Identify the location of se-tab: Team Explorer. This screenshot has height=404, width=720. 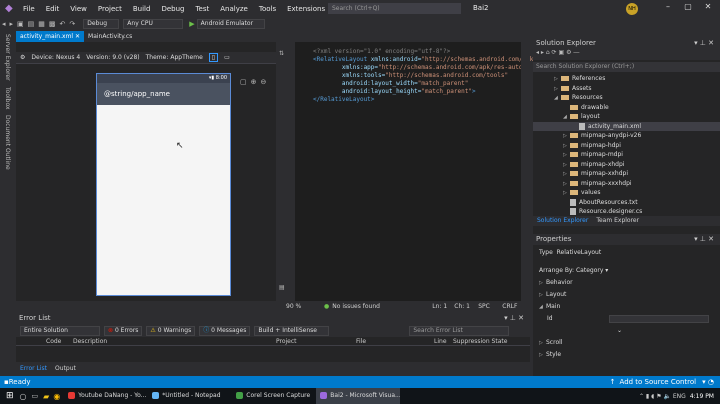
(617, 221).